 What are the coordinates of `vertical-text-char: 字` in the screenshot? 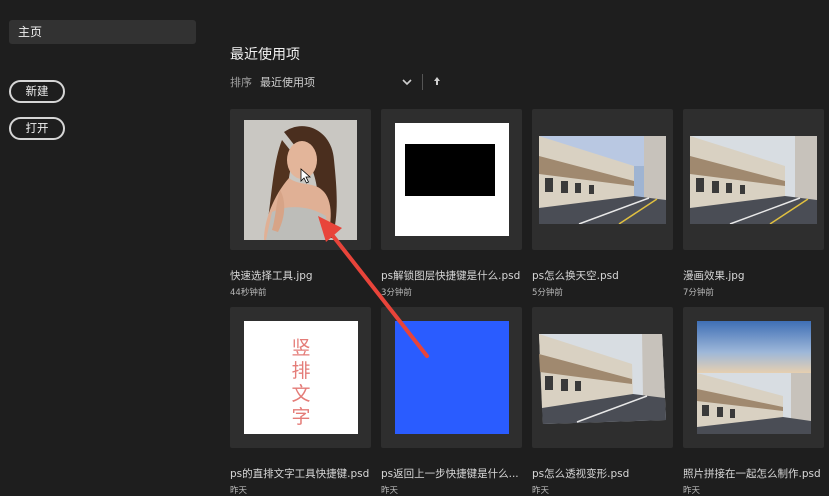 It's located at (301, 417).